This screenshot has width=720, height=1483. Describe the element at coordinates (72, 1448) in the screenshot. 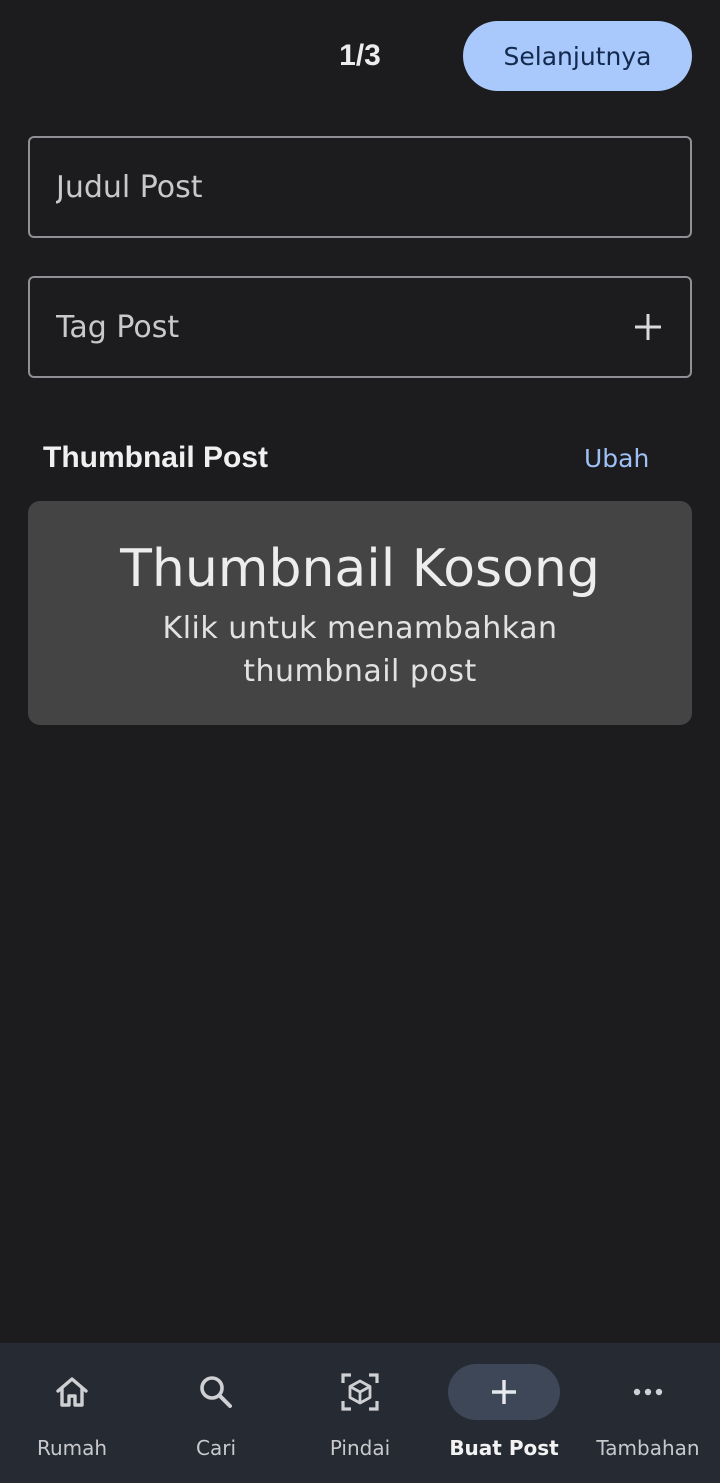

I see `nav-label: Rumah` at that location.